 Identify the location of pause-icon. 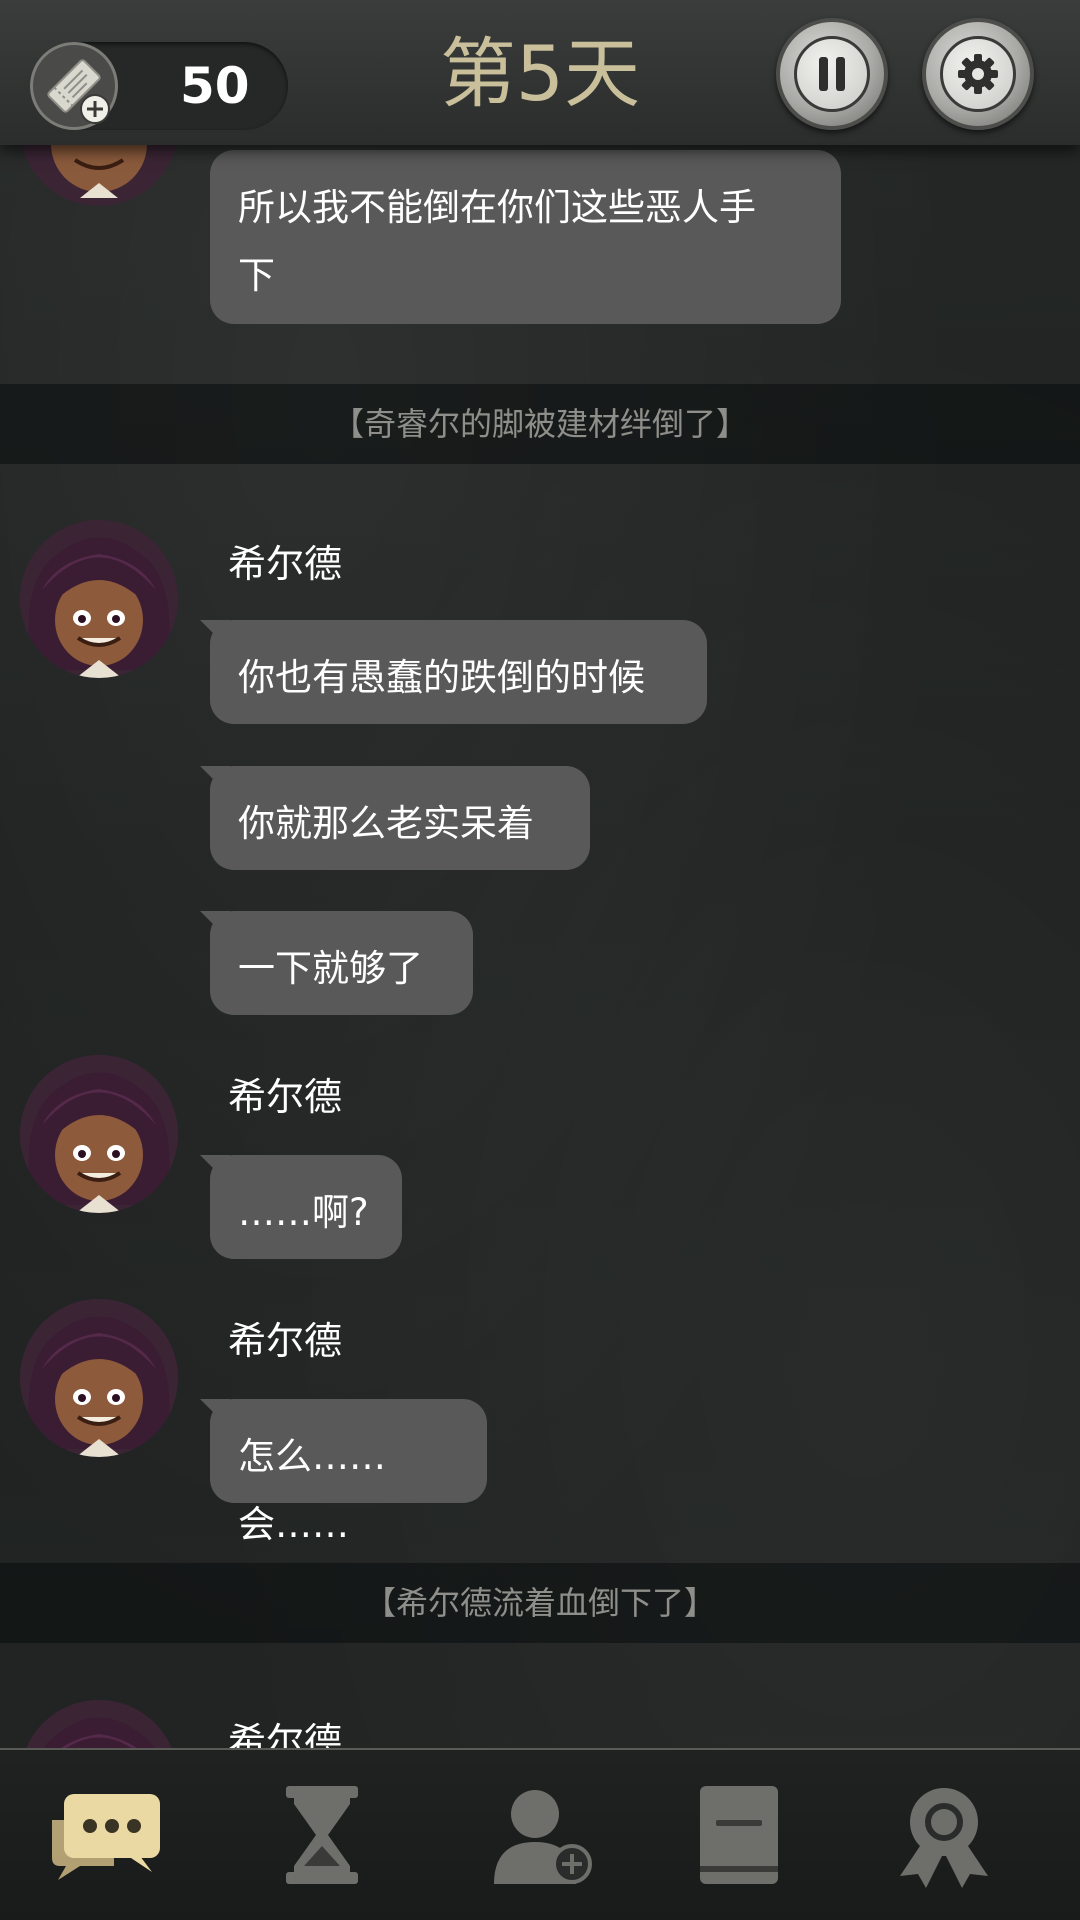
(832, 74).